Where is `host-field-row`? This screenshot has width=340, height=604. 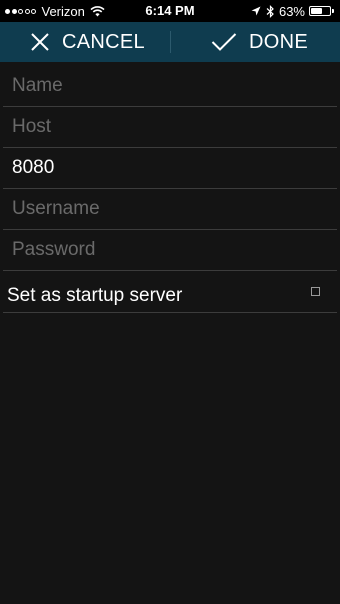
host-field-row is located at coordinates (170, 127).